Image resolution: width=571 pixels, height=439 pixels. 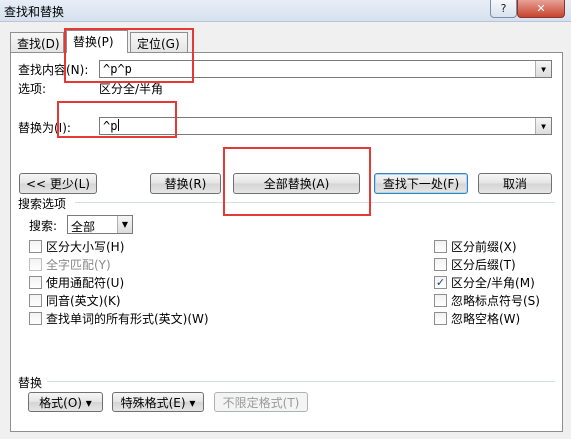 What do you see at coordinates (53, 70) in the screenshot?
I see `find-label: 查找内容(N):` at bounding box center [53, 70].